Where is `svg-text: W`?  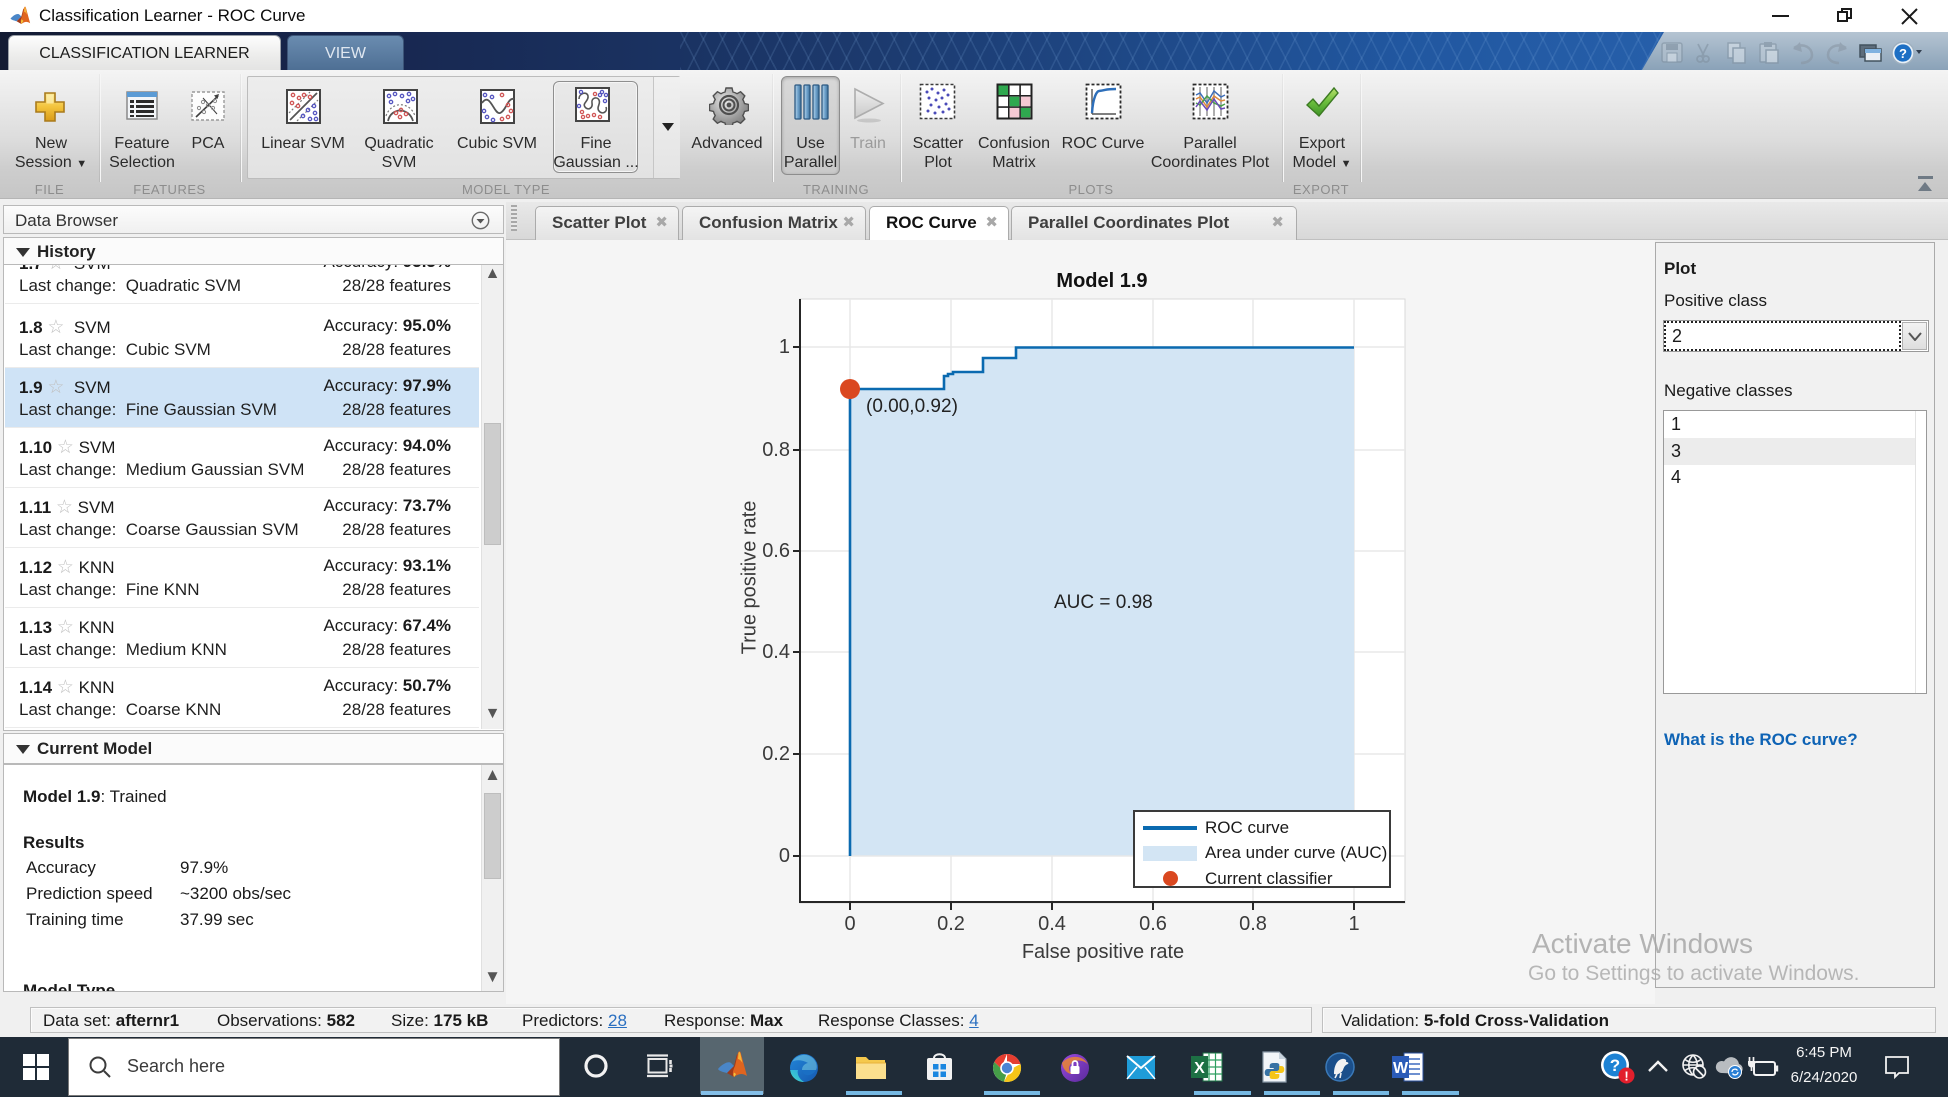 svg-text: W is located at coordinates (1401, 1068).